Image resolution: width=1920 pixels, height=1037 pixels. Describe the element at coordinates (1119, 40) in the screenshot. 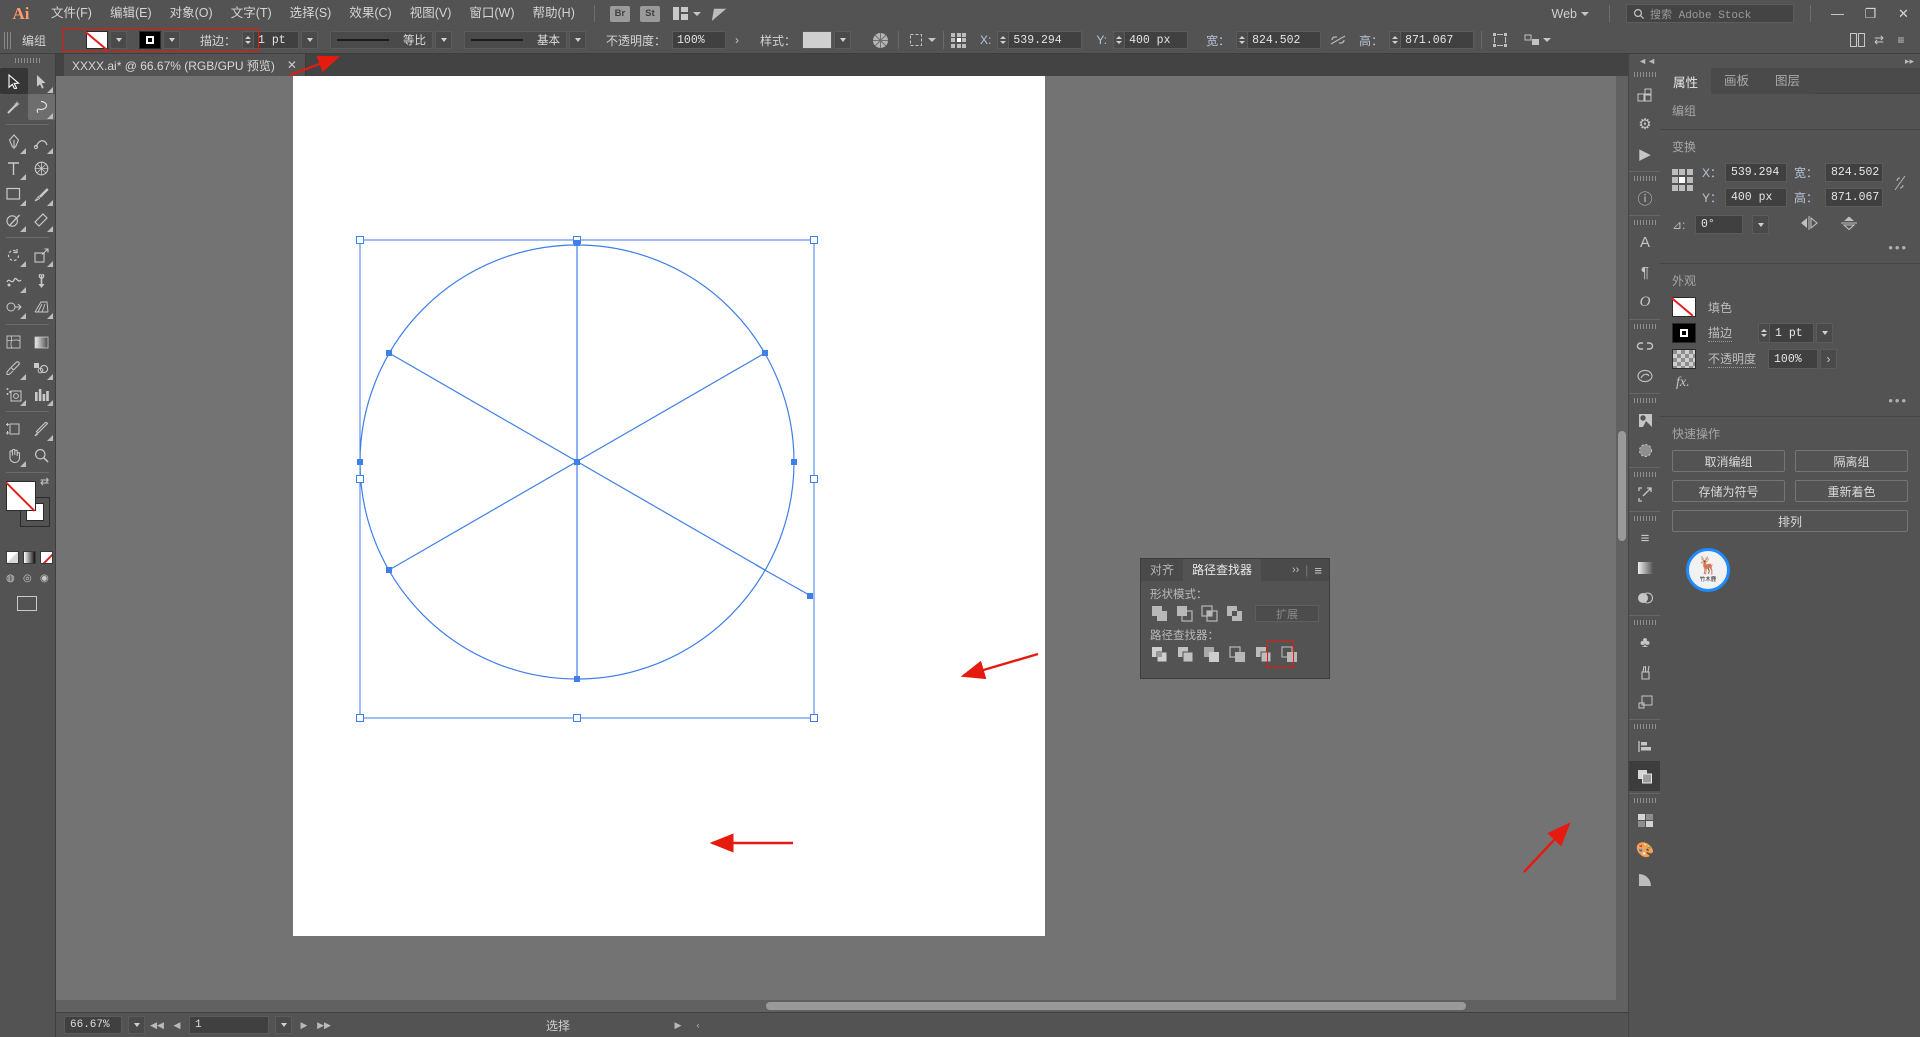

I see `y-stepper` at that location.